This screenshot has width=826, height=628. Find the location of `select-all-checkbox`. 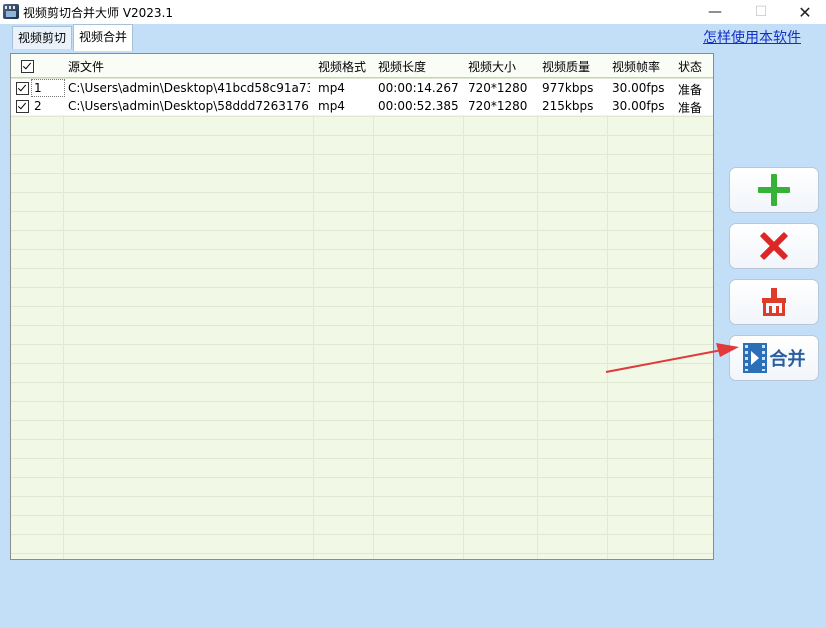

select-all-checkbox is located at coordinates (27, 66).